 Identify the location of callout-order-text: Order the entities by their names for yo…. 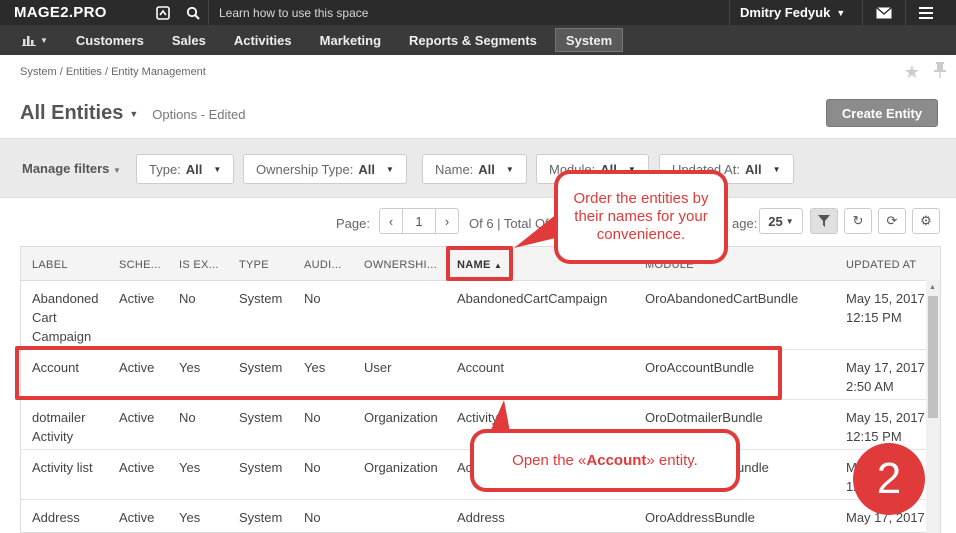
(641, 217).